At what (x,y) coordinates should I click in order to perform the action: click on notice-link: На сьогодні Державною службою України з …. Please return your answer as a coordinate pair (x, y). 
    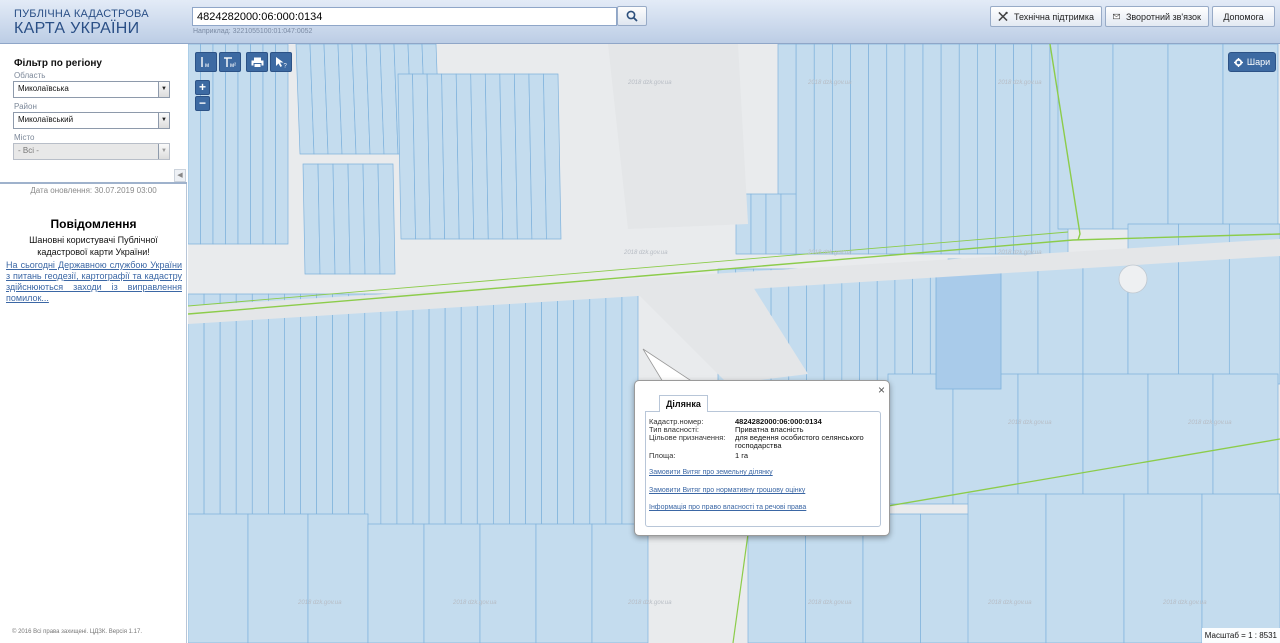
    Looking at the image, I should click on (94, 282).